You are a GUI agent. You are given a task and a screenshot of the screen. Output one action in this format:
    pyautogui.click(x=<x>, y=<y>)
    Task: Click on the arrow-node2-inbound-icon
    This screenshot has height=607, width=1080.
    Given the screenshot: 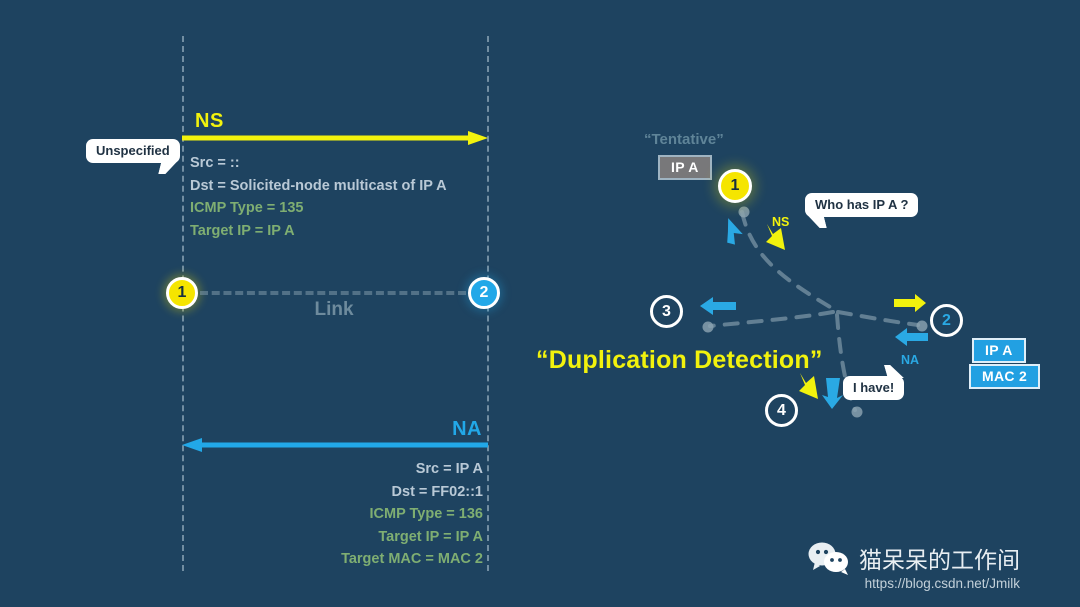 What is the action you would take?
    pyautogui.click(x=911, y=337)
    